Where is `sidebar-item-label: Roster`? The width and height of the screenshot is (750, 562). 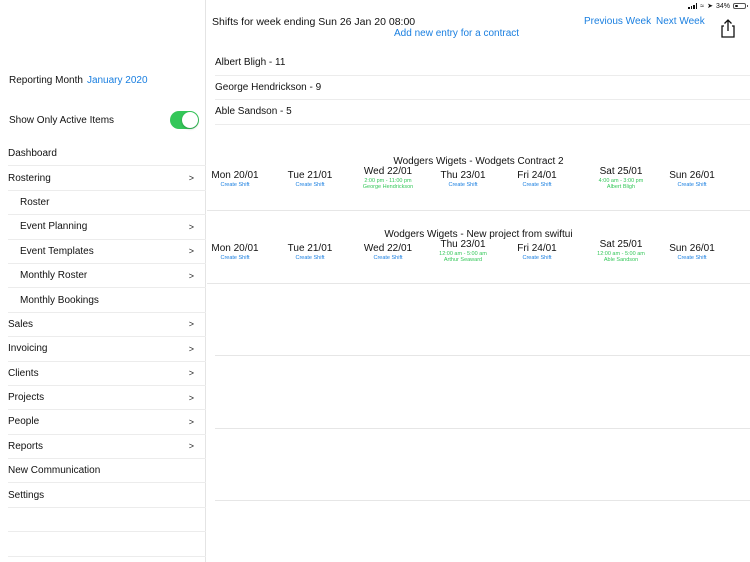
sidebar-item-label: Roster is located at coordinates (35, 202).